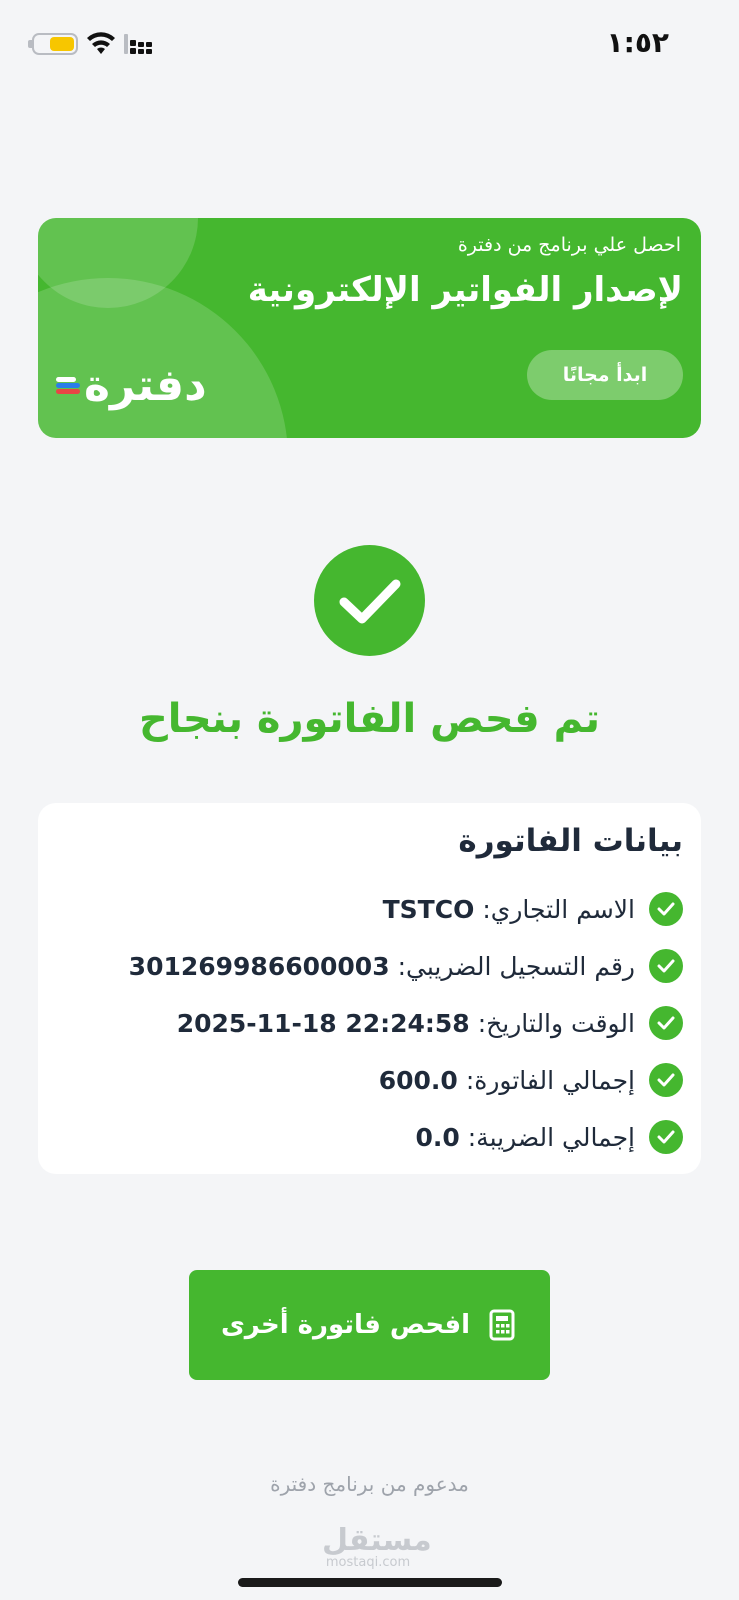 This screenshot has width=739, height=1600. Describe the element at coordinates (323, 1023) in the screenshot. I see `detail-value: 2025-11-18 22:24:58` at that location.